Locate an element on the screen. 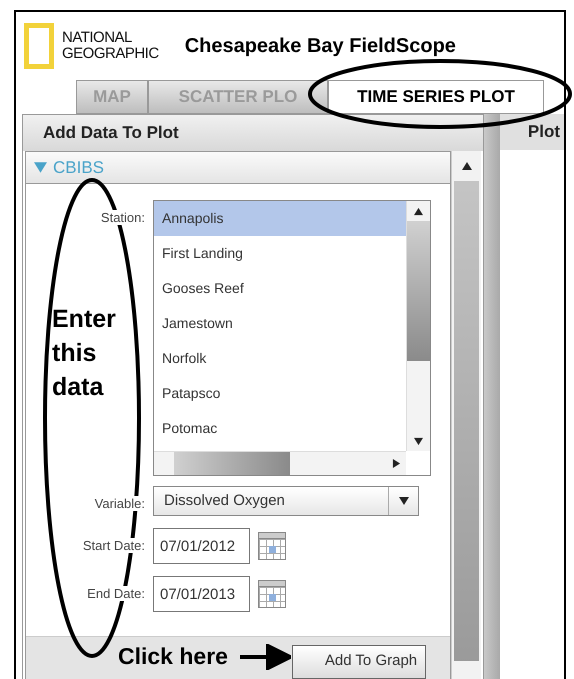 The width and height of the screenshot is (574, 679). scrollbar is located at coordinates (418, 326).